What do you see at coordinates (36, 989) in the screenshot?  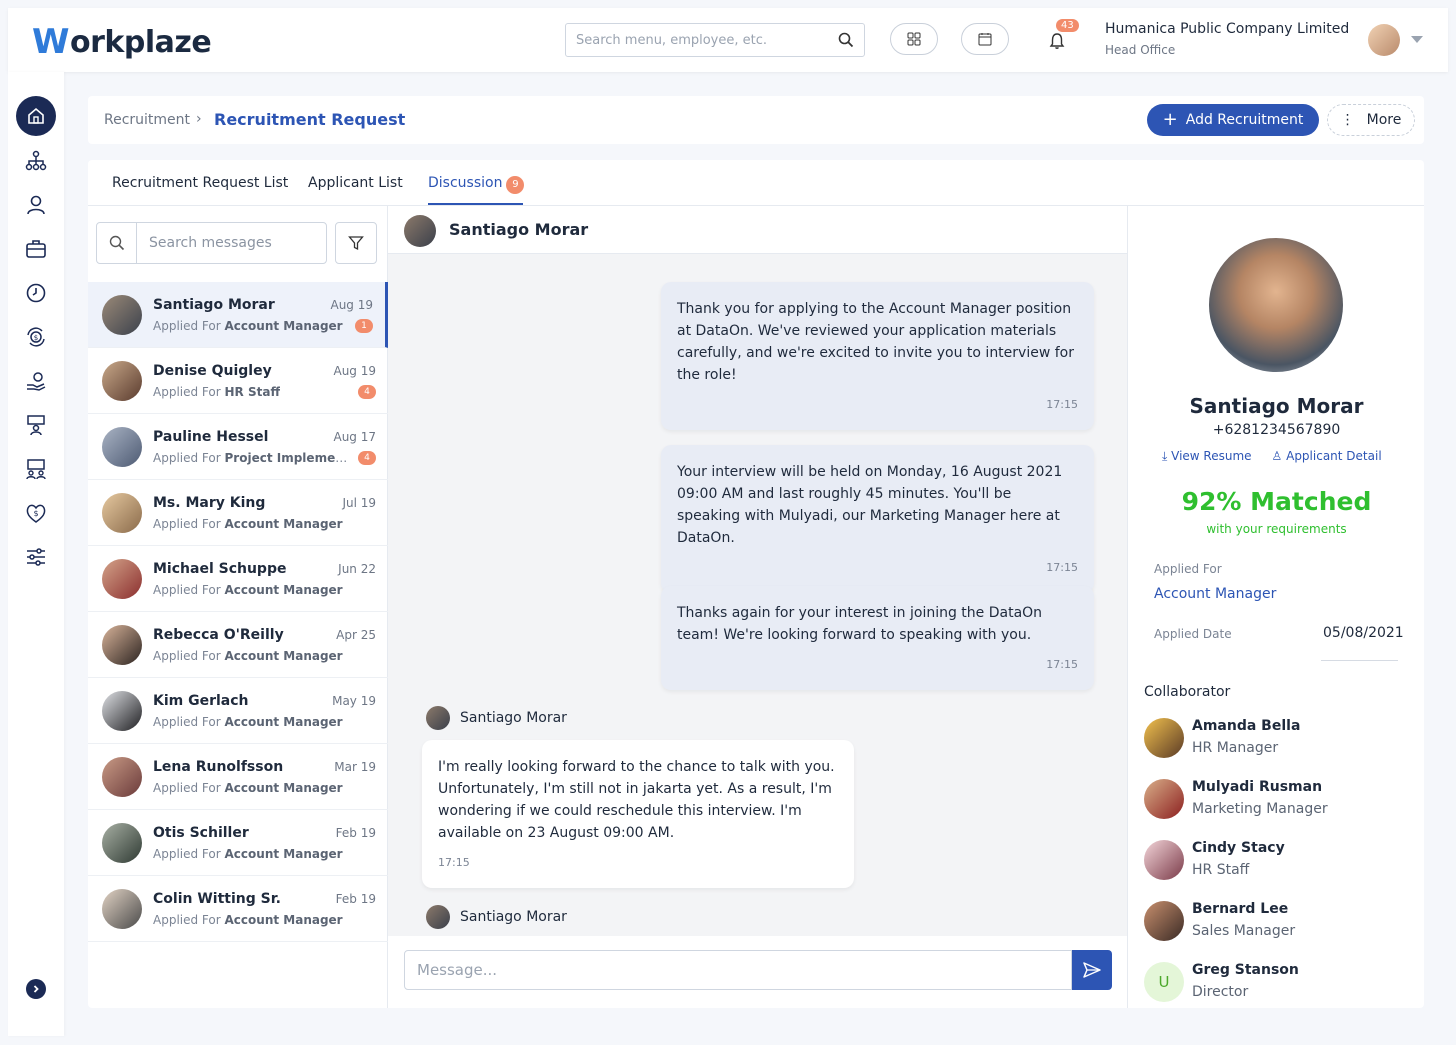 I see `expand-nav-button` at bounding box center [36, 989].